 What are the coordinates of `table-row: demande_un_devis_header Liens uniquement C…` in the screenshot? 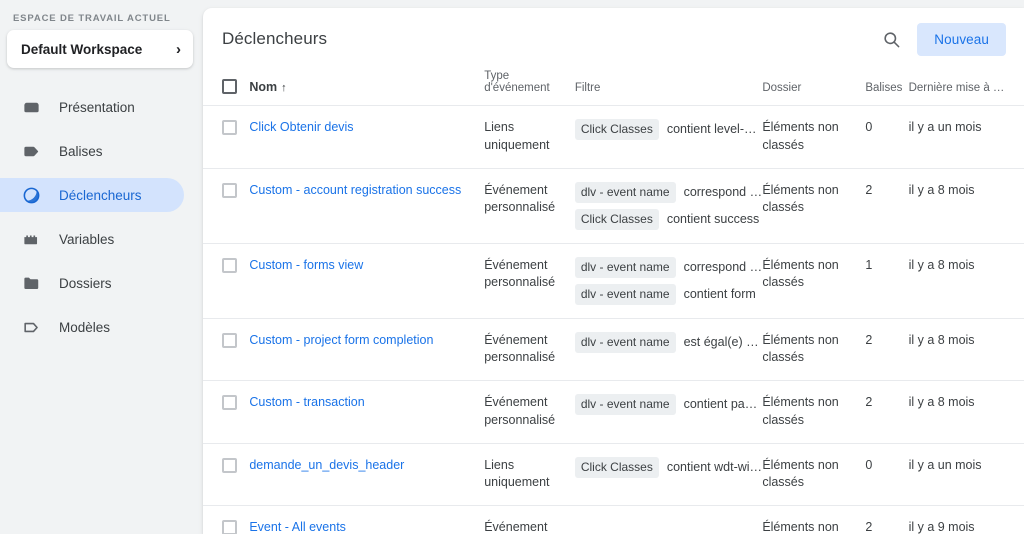 It's located at (613, 475).